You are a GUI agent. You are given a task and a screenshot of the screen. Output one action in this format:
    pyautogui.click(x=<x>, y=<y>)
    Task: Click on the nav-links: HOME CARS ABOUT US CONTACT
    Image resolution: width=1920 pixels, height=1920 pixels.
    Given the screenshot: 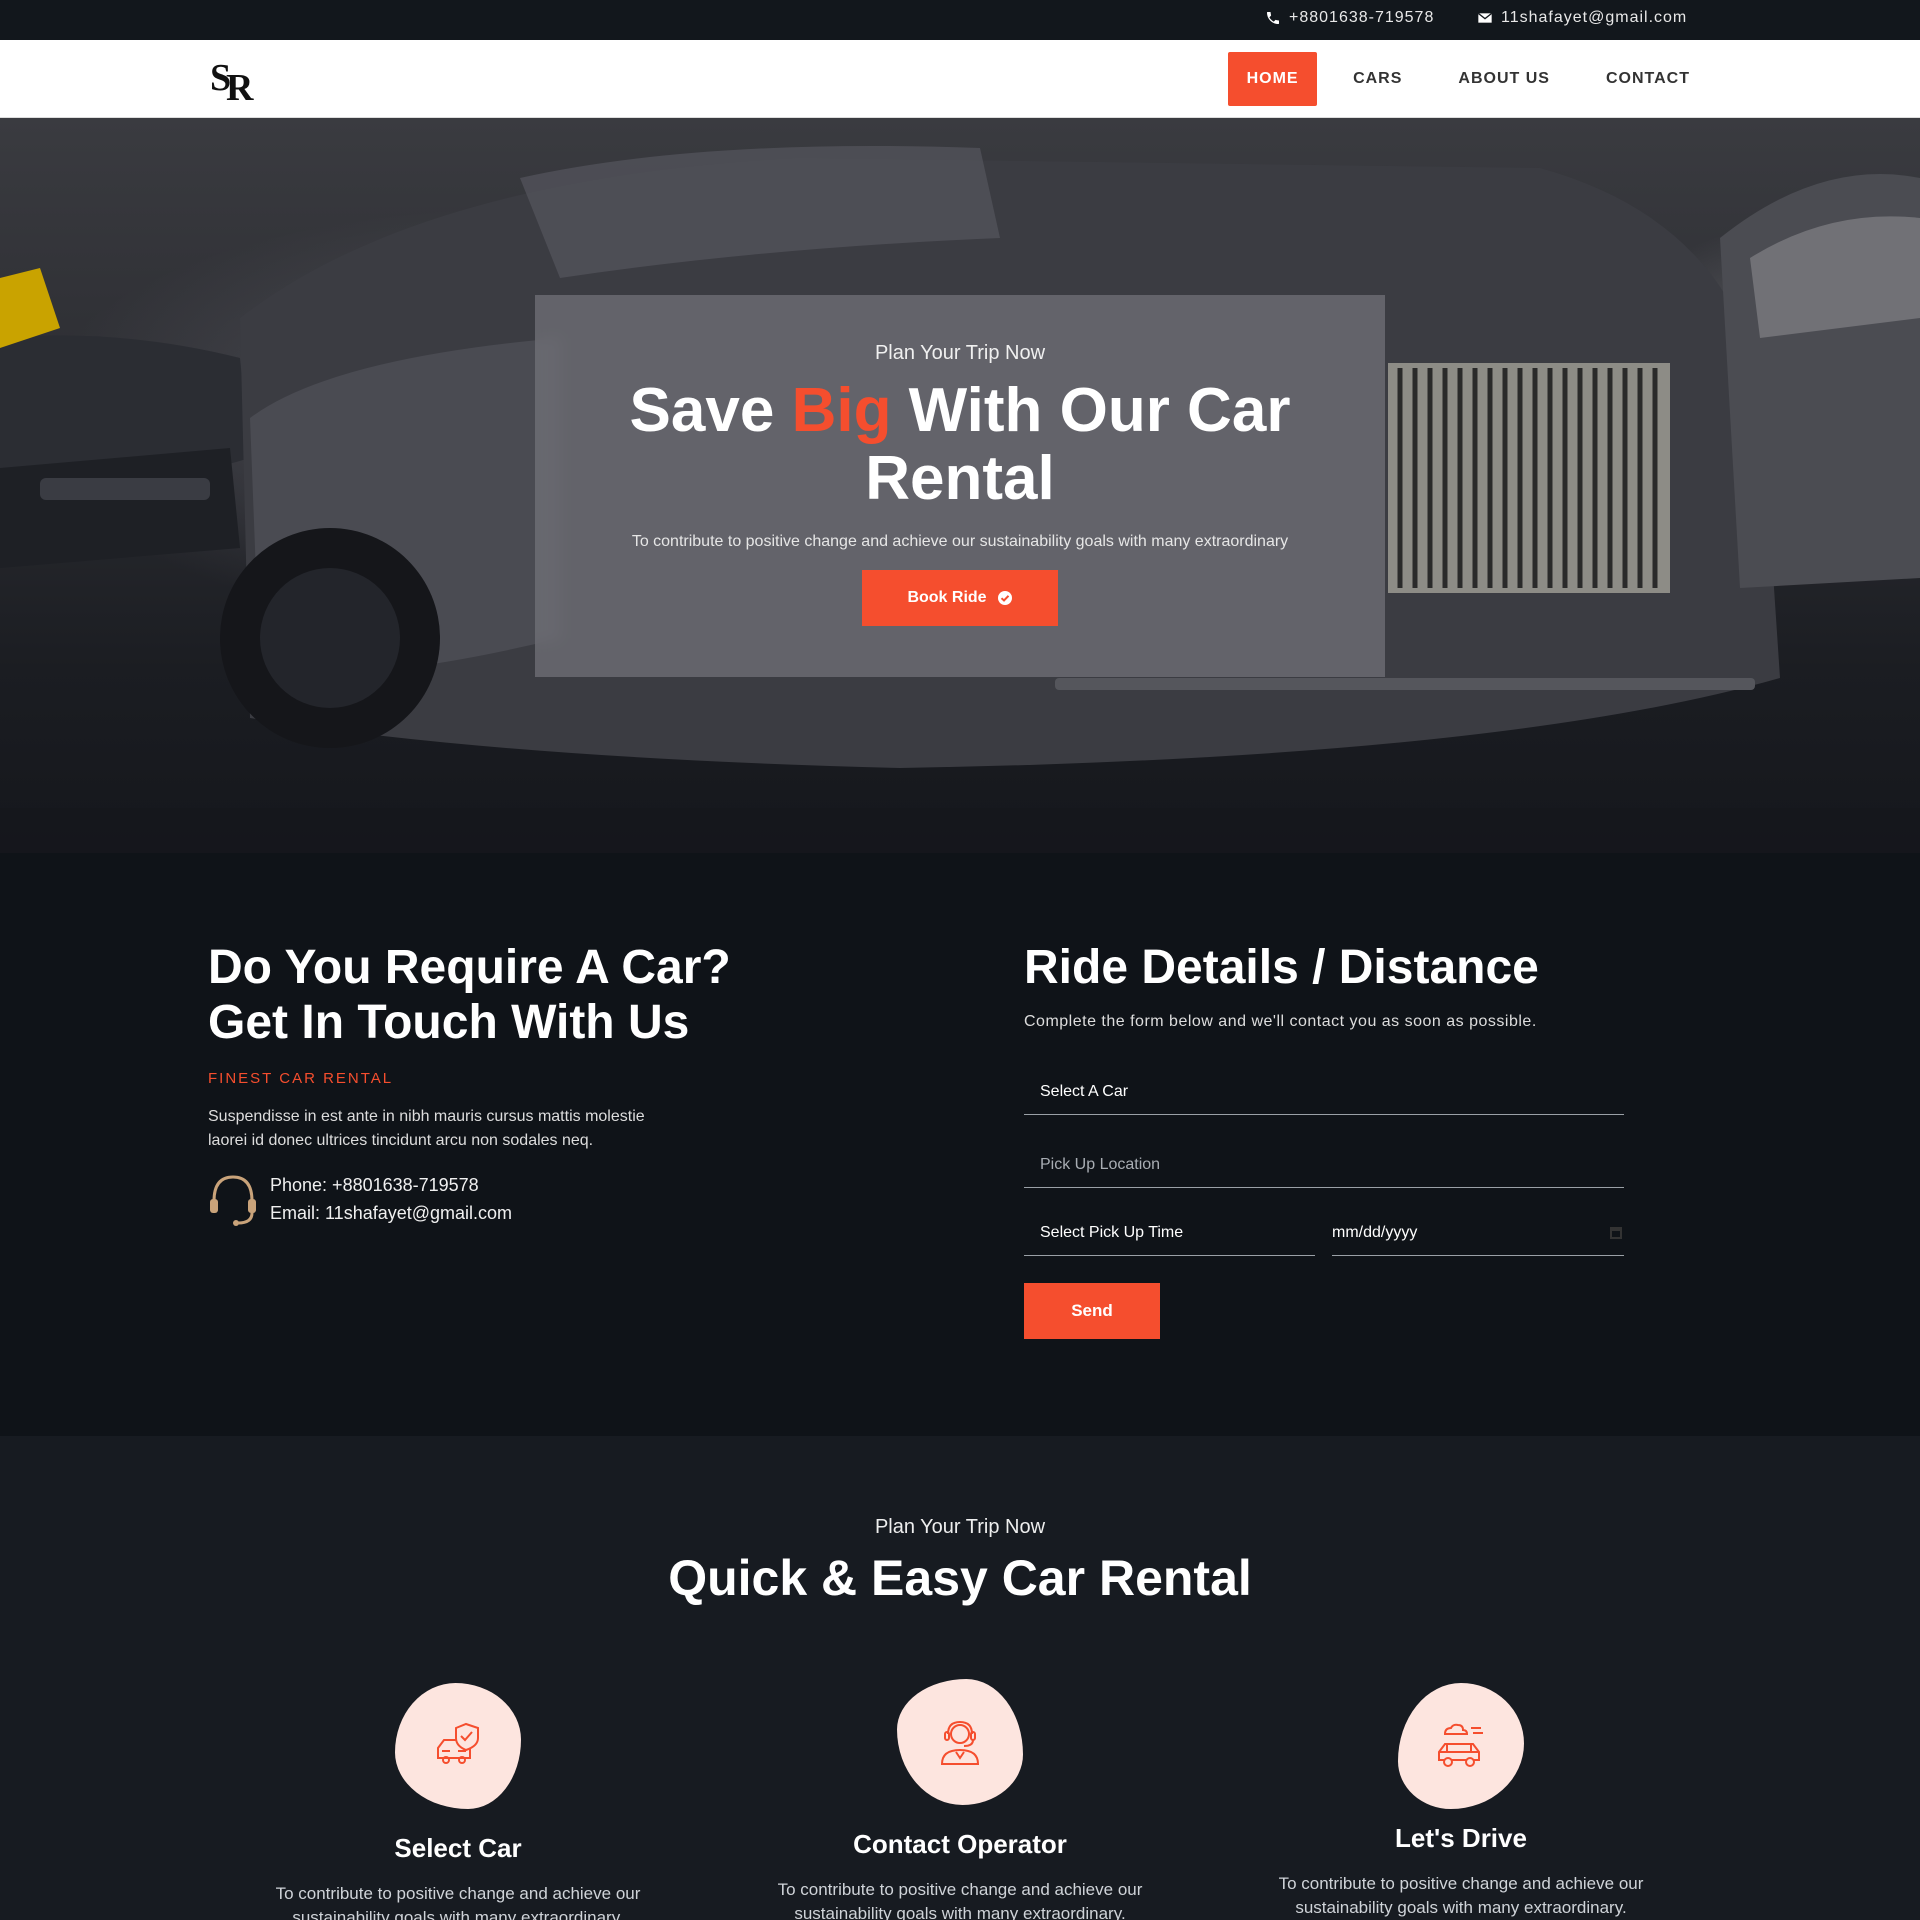 What is the action you would take?
    pyautogui.click(x=1461, y=79)
    